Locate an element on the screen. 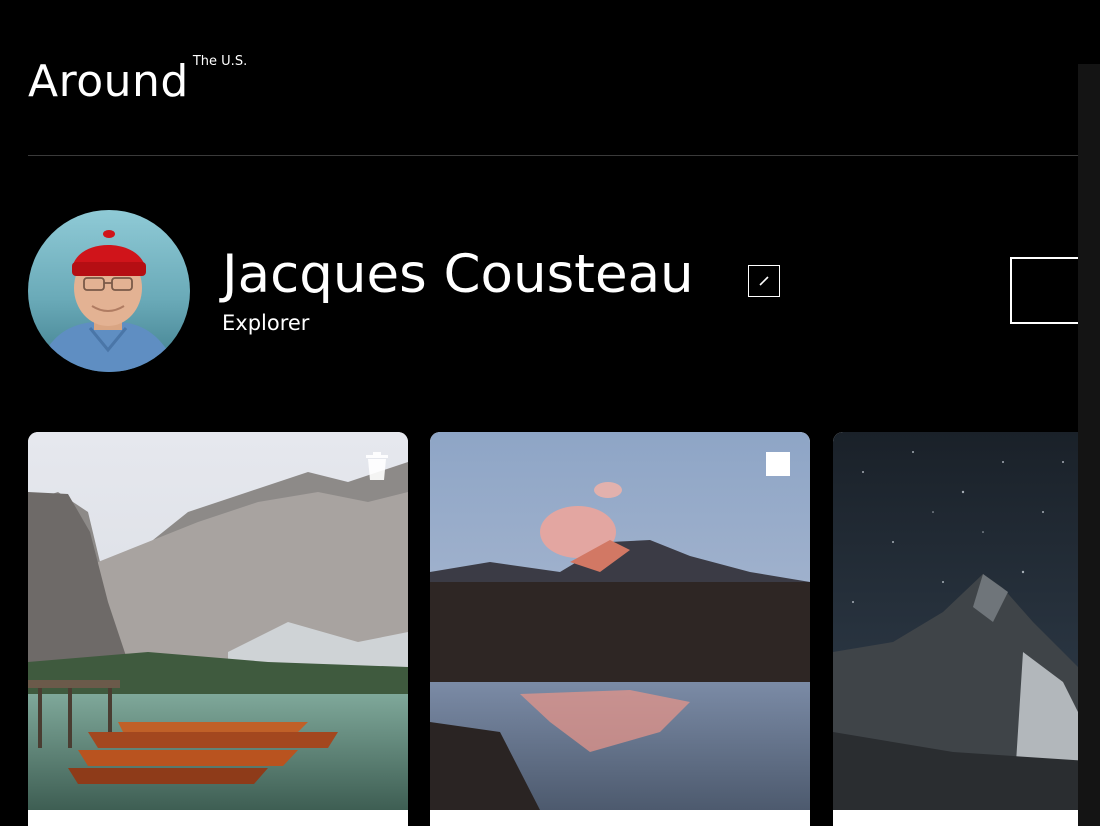 The image size is (1100, 826). like-card-button is located at coordinates (778, 464).